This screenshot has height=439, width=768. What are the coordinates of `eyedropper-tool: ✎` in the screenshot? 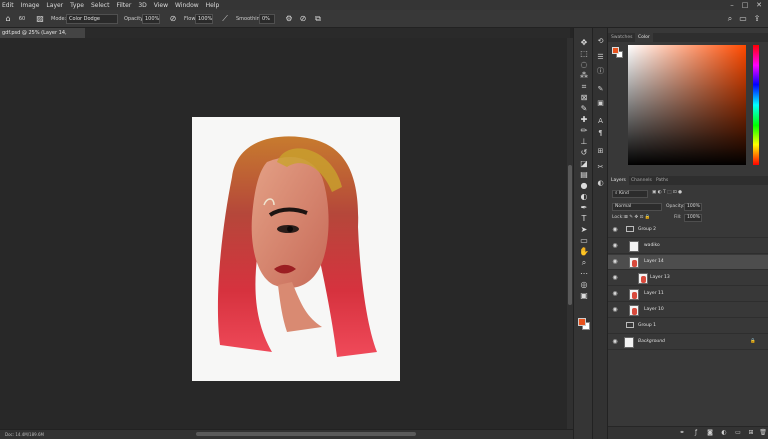 It's located at (584, 109).